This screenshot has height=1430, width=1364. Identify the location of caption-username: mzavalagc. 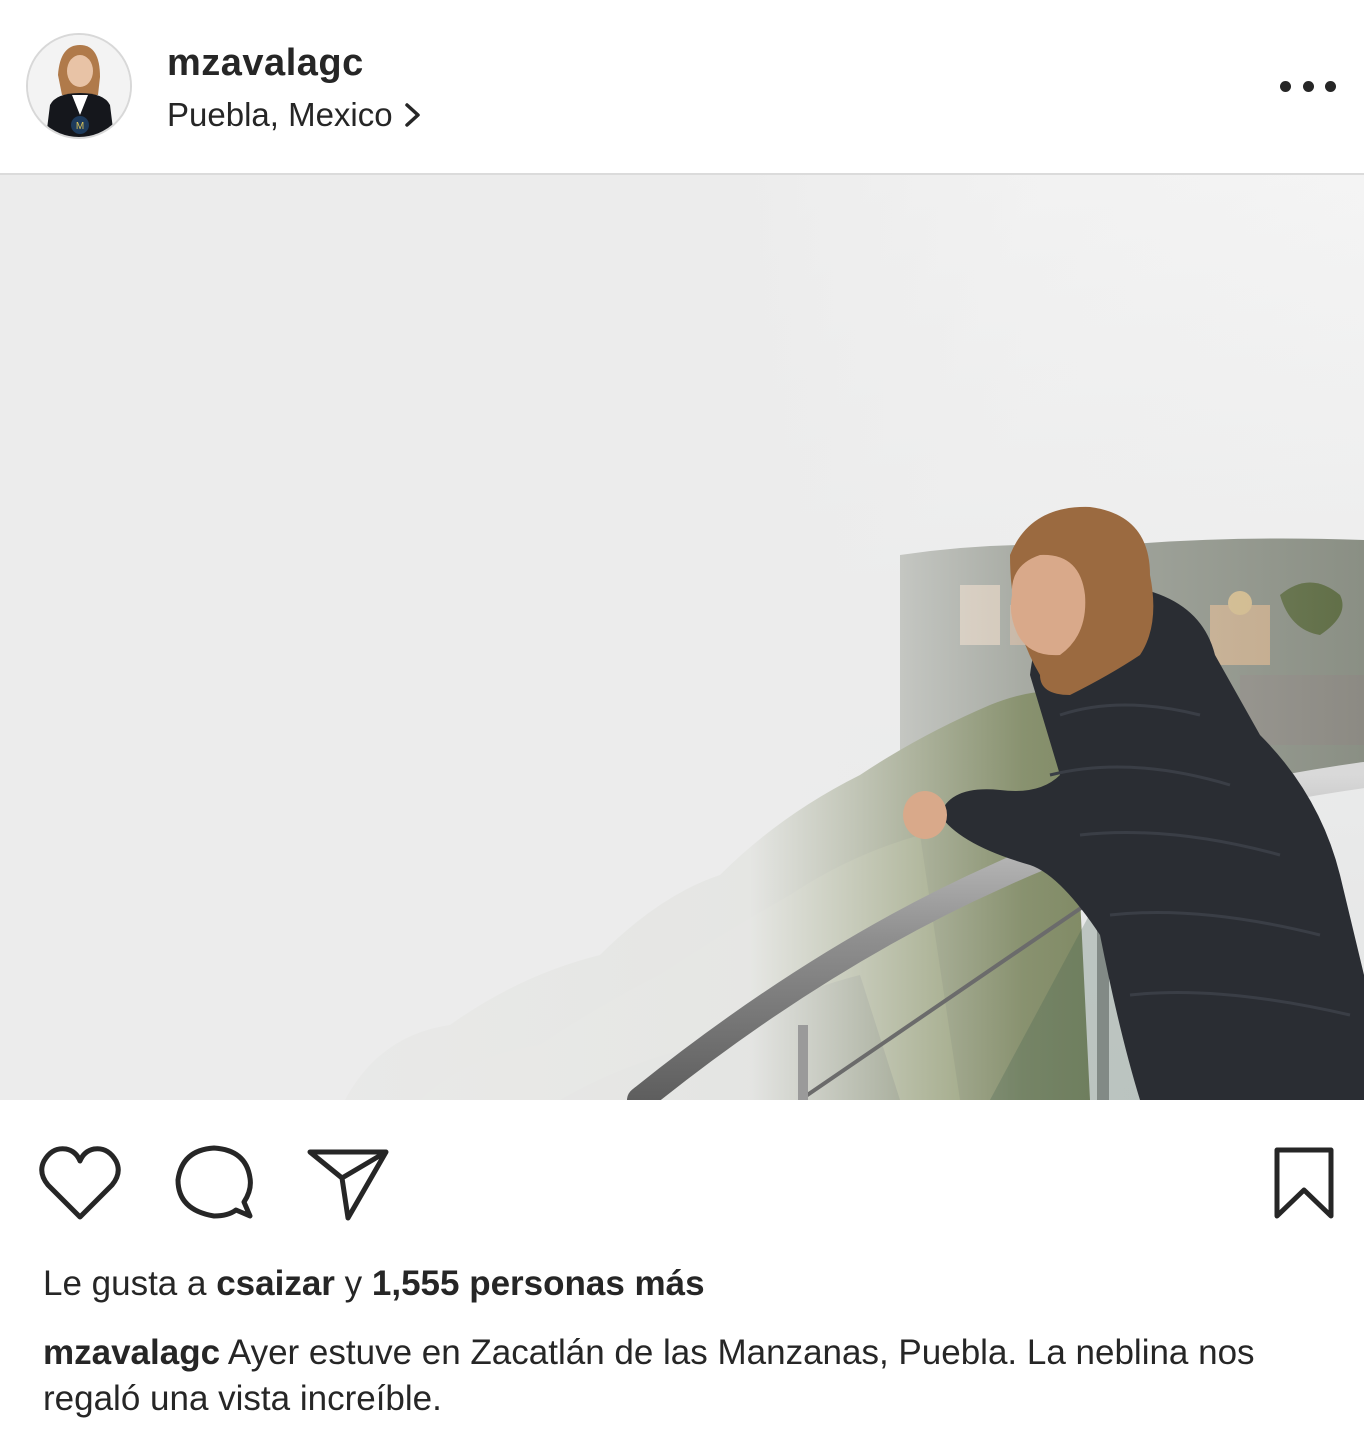
(131, 1352).